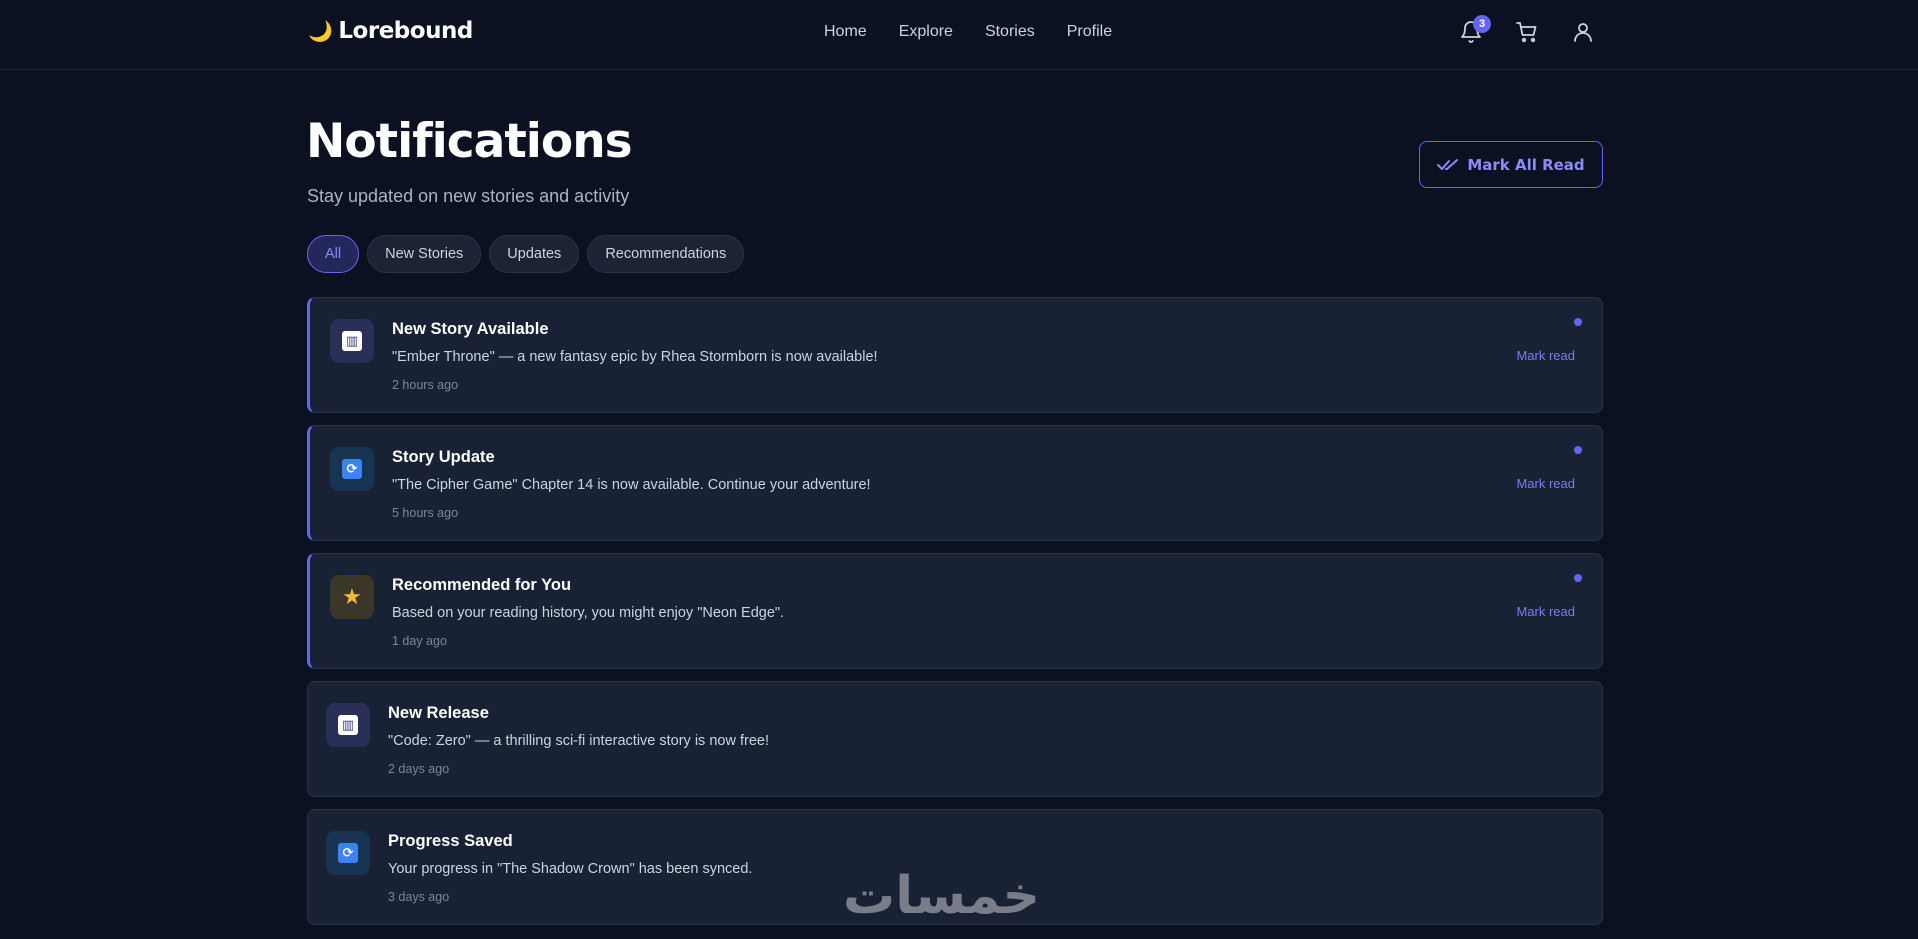  I want to click on star-icon: ★, so click(352, 597).